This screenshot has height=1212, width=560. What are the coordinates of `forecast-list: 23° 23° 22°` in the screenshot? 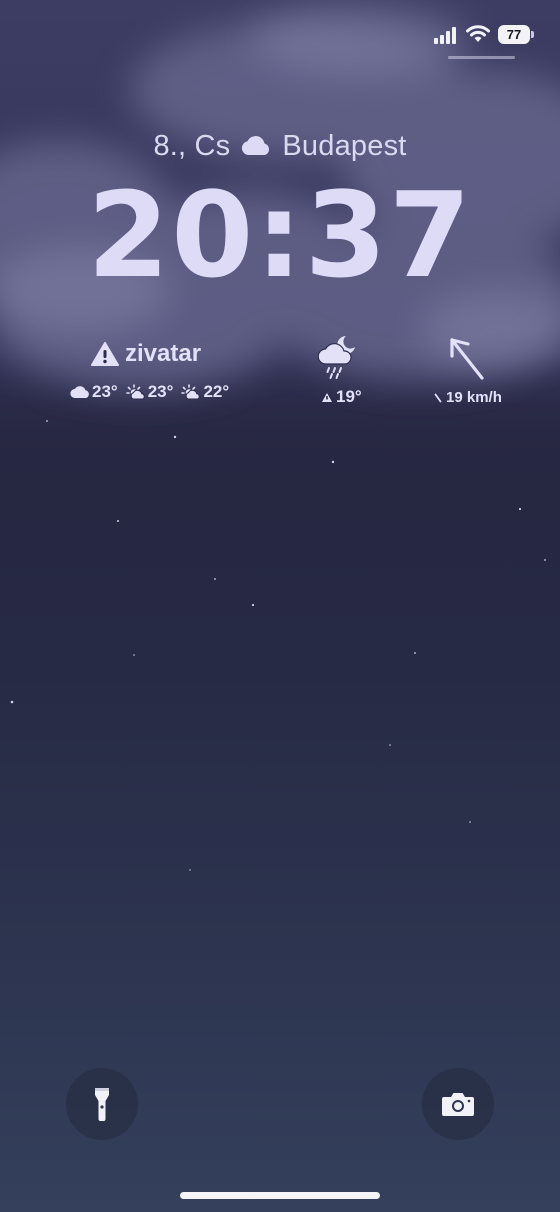 It's located at (149, 392).